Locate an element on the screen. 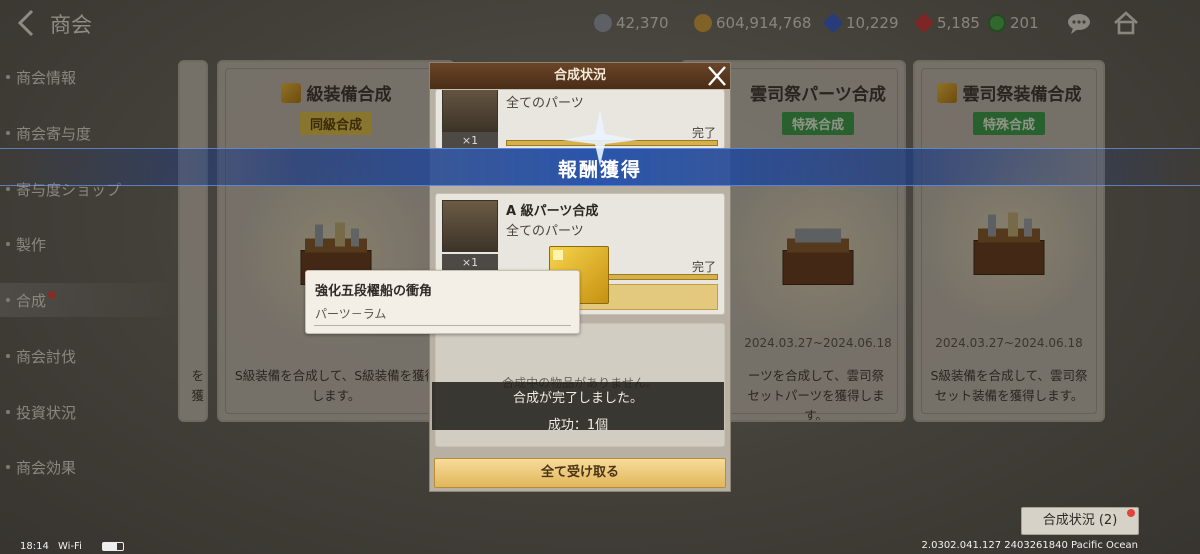 This screenshot has height=554, width=1200. toast-message: 合成が完了しました。 is located at coordinates (577, 398).